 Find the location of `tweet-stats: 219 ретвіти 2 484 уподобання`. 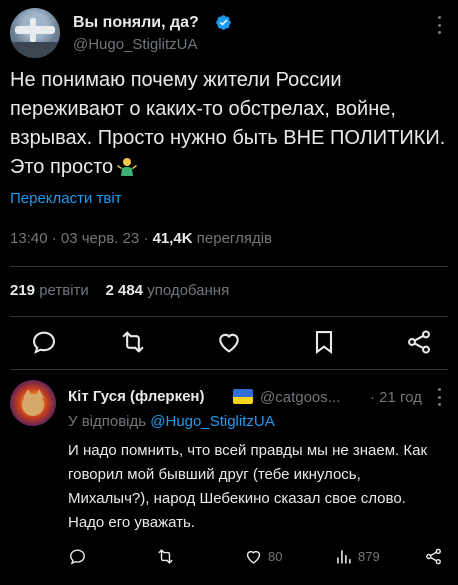

tweet-stats: 219 ретвіти 2 484 уподобання is located at coordinates (119, 290).